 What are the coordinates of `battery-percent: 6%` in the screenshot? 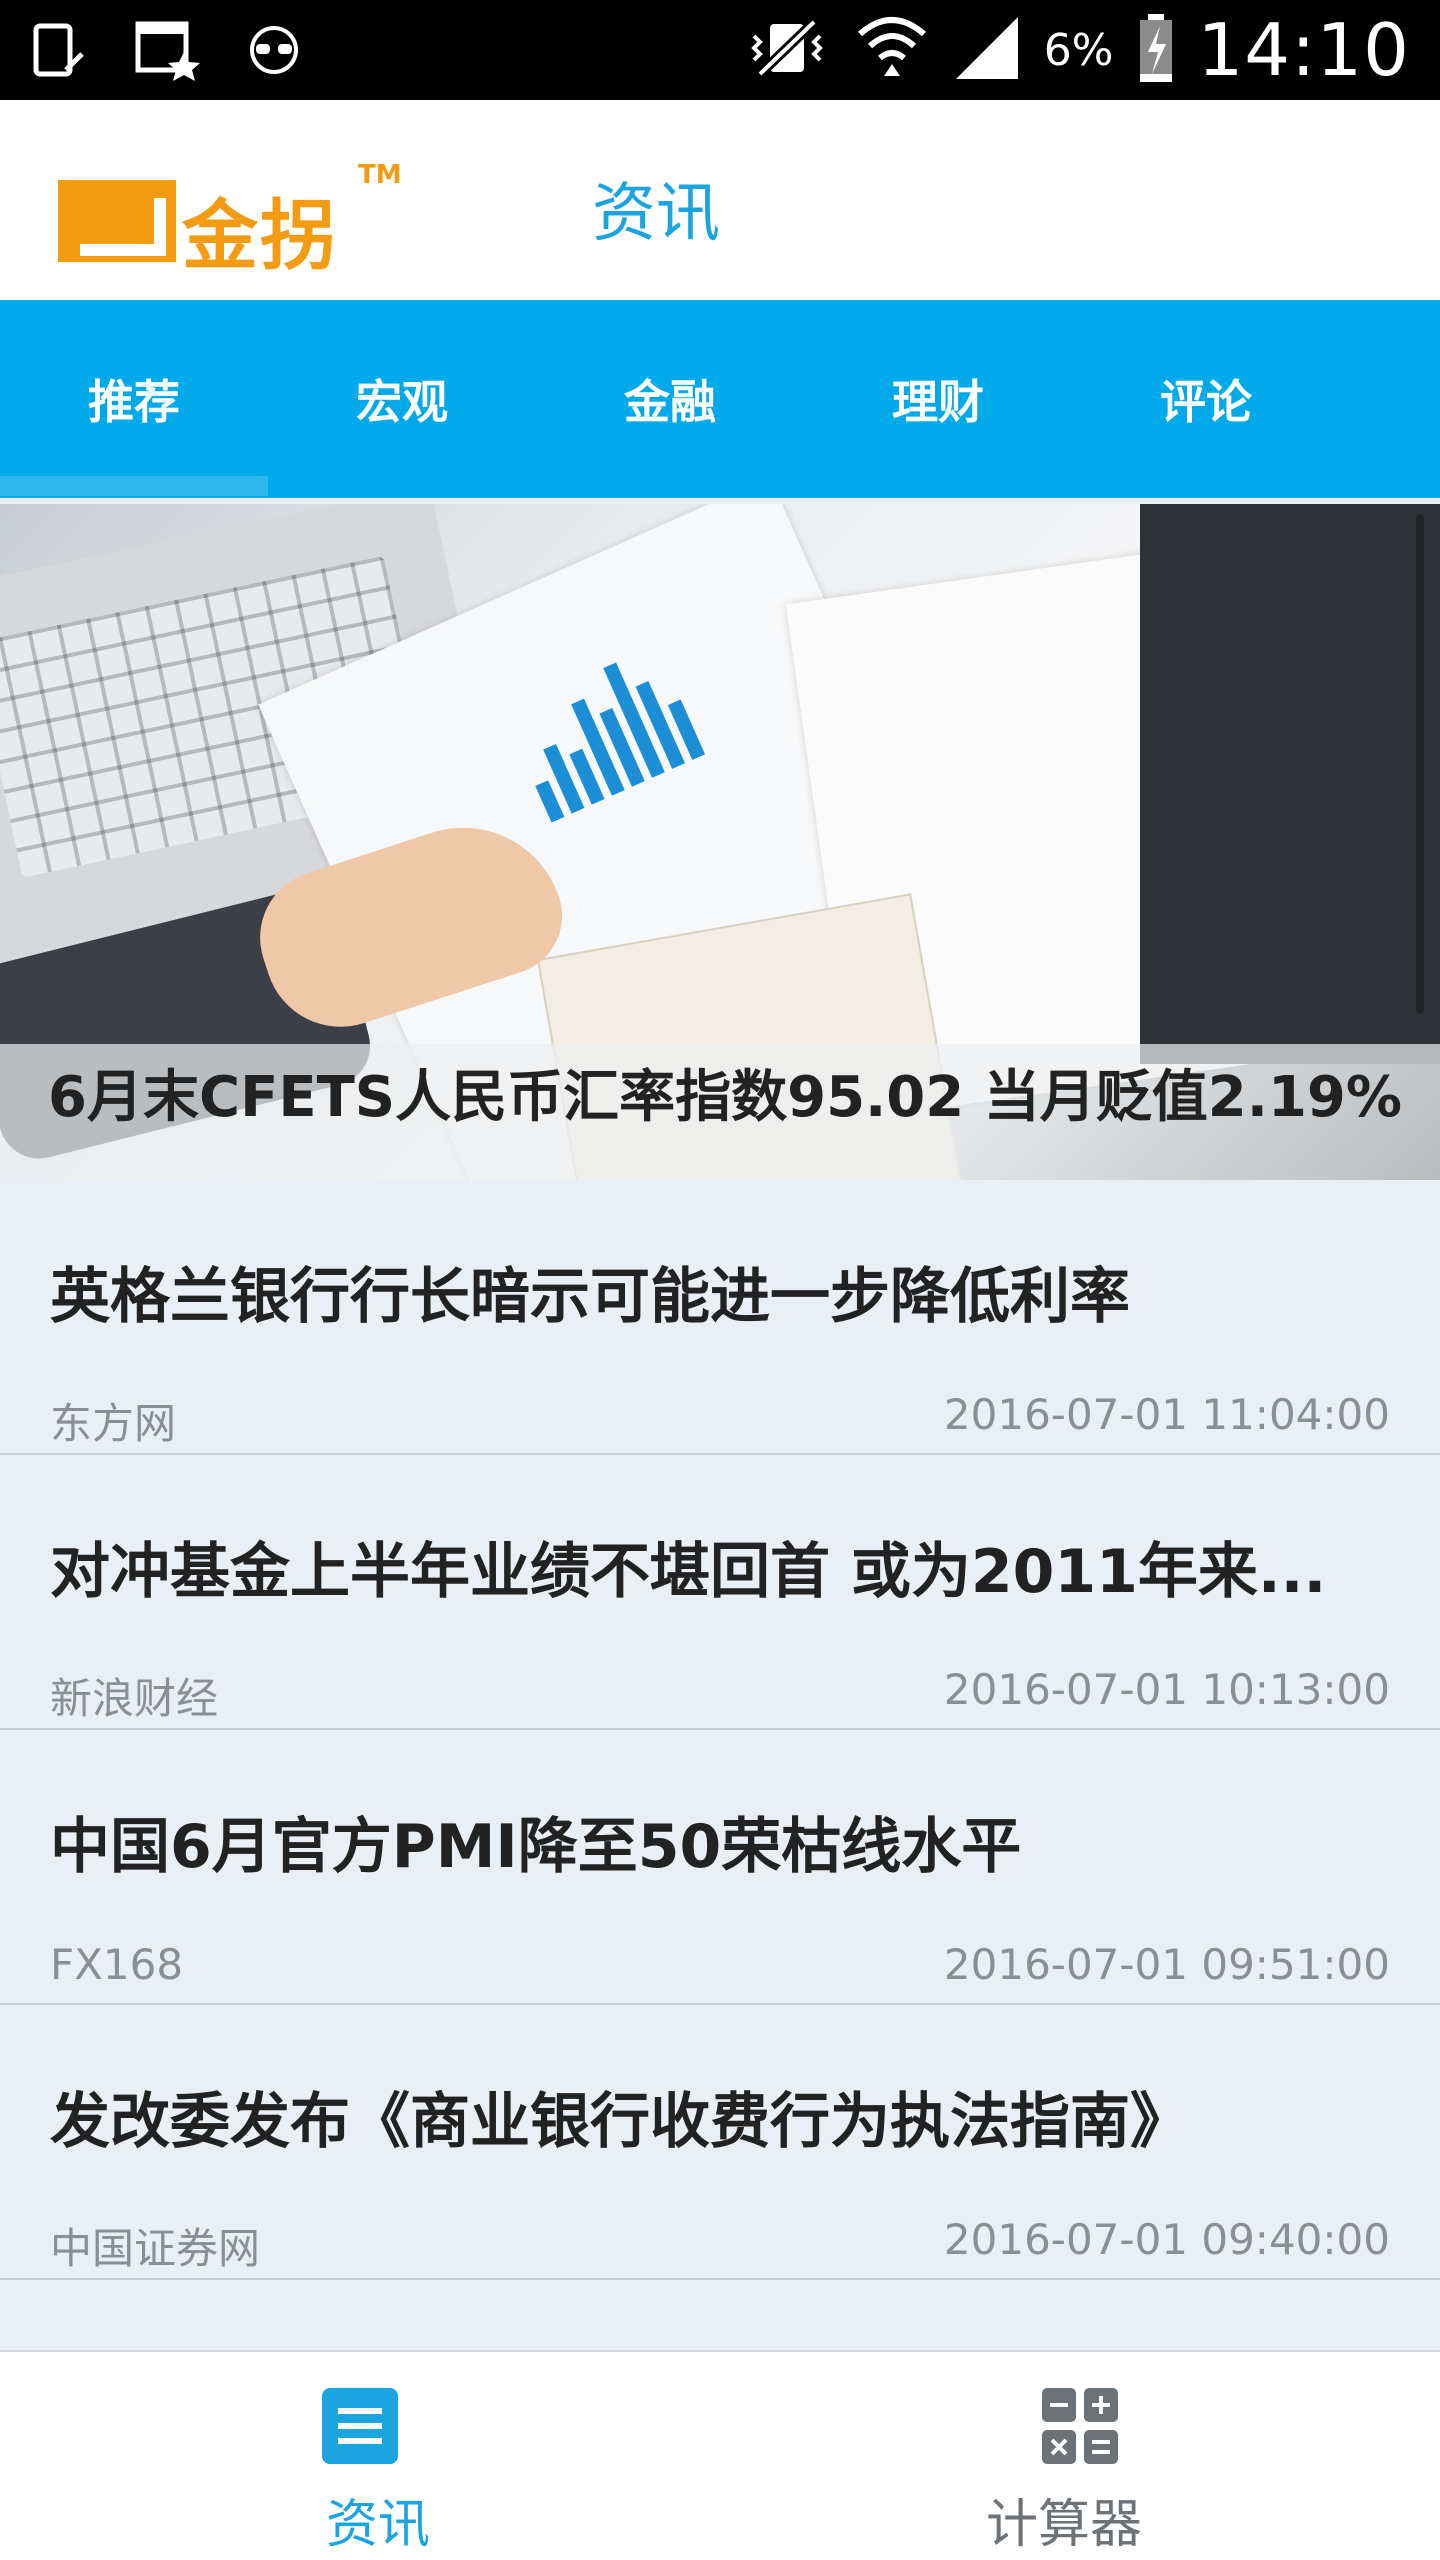 It's located at (1078, 50).